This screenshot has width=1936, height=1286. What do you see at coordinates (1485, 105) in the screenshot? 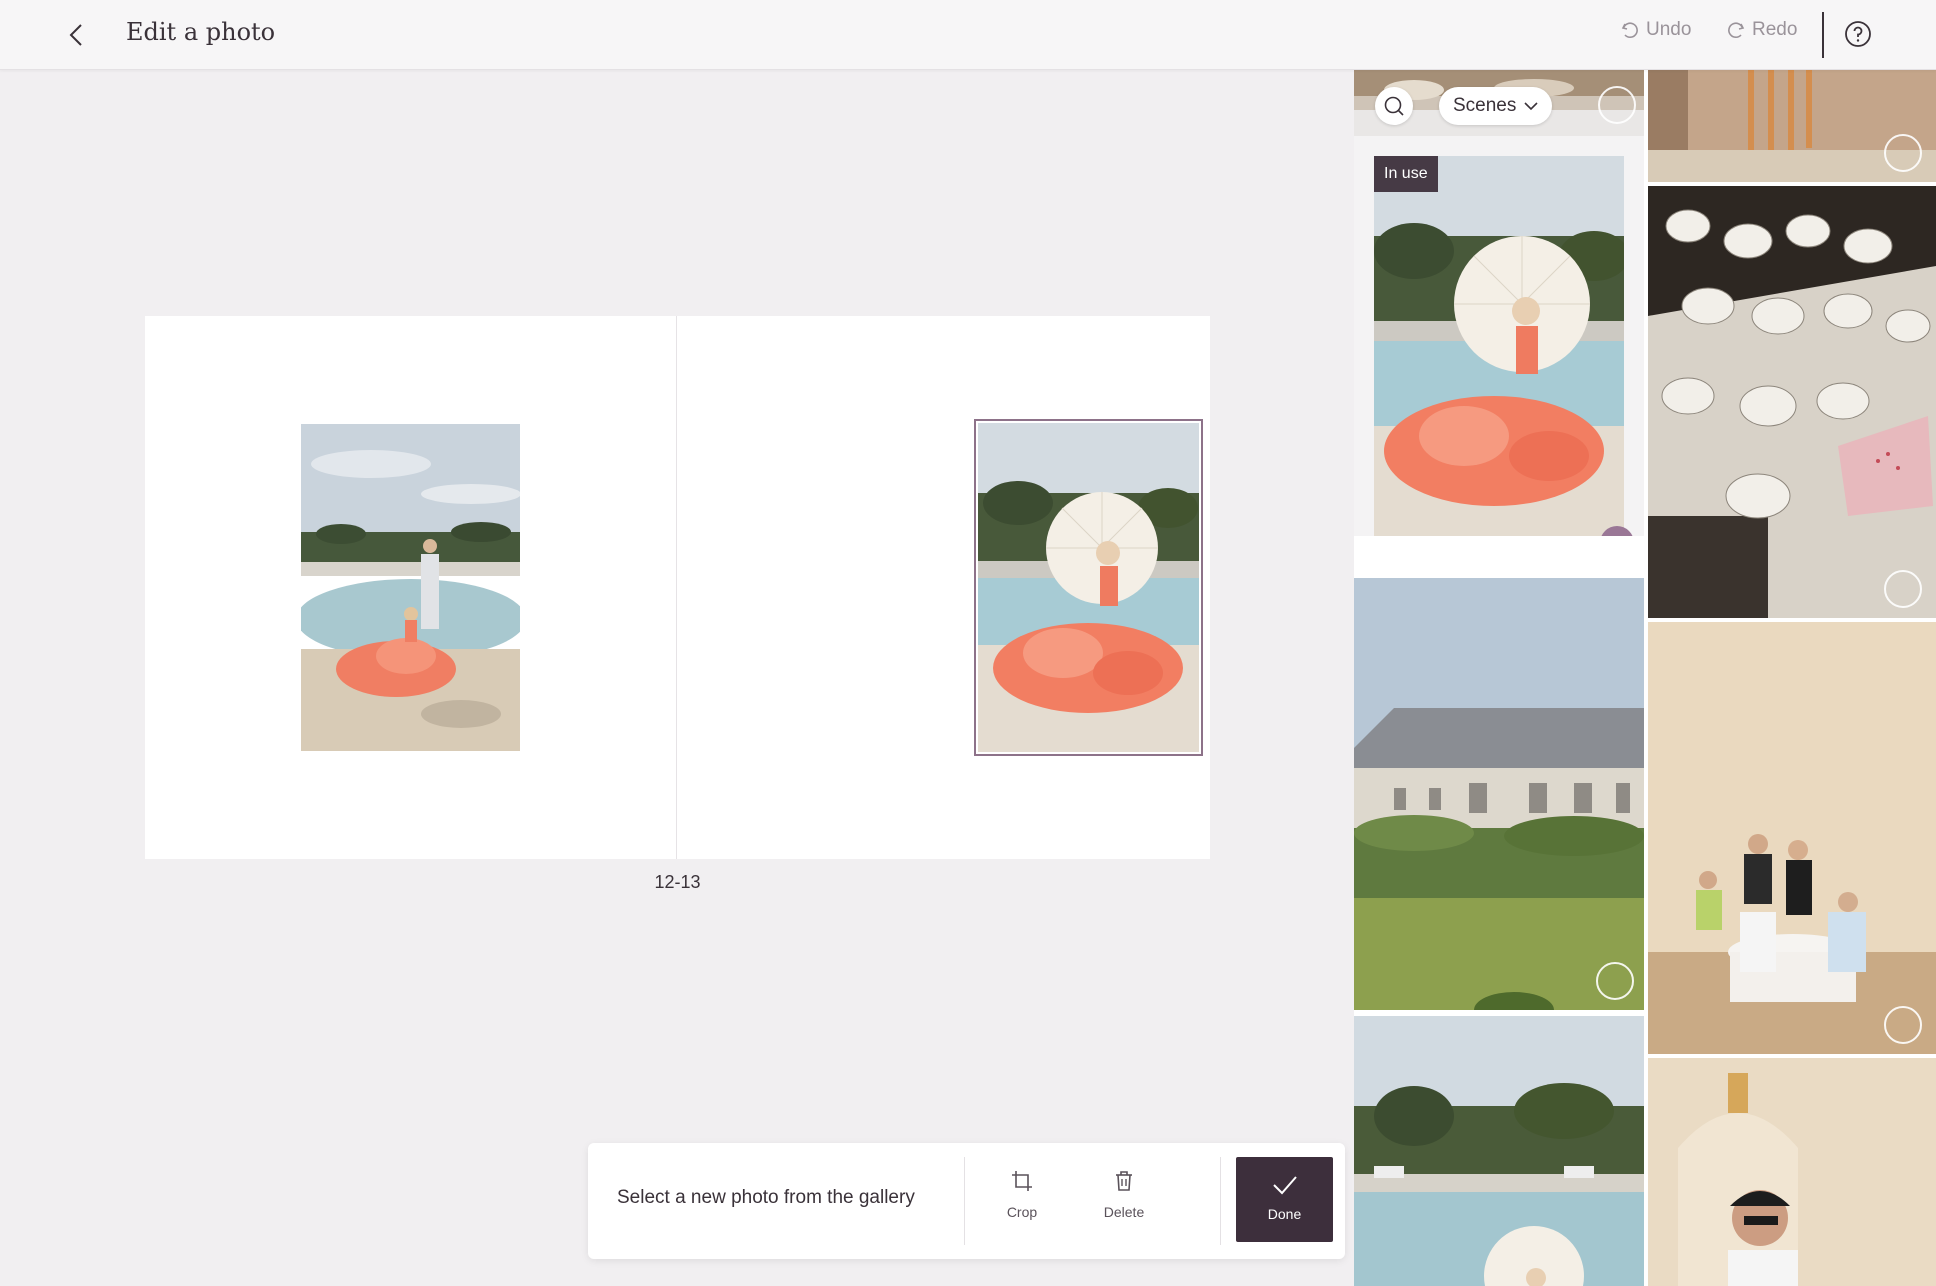
I see `scenes-label: Scenes` at bounding box center [1485, 105].